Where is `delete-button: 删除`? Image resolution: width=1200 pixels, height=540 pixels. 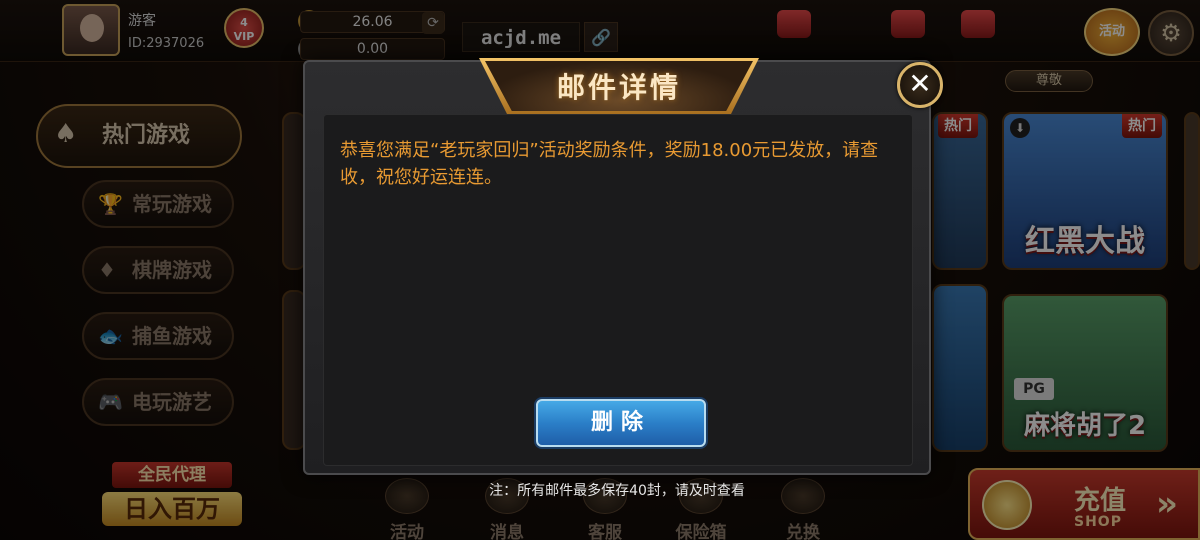 delete-button: 删除 is located at coordinates (621, 423).